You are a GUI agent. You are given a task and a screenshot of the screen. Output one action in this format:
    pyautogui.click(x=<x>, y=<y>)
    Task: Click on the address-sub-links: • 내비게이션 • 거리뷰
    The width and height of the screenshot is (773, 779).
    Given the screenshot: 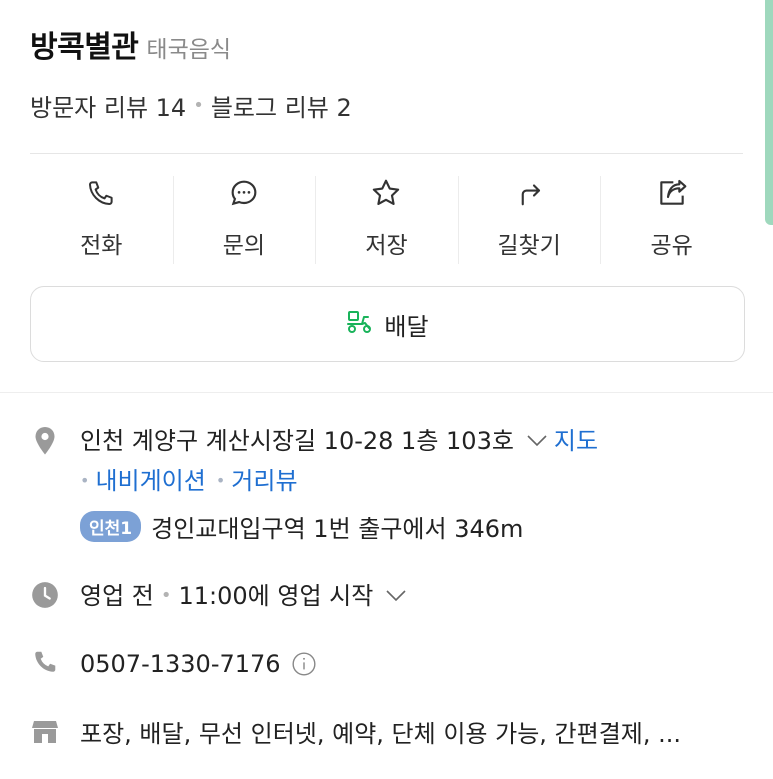 What is the action you would take?
    pyautogui.click(x=411, y=481)
    